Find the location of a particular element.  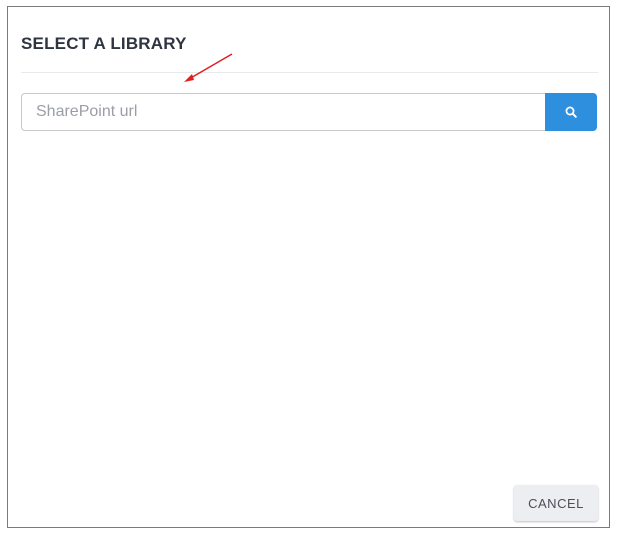

dialog-title: SELECT A LIBRARY is located at coordinates (104, 43).